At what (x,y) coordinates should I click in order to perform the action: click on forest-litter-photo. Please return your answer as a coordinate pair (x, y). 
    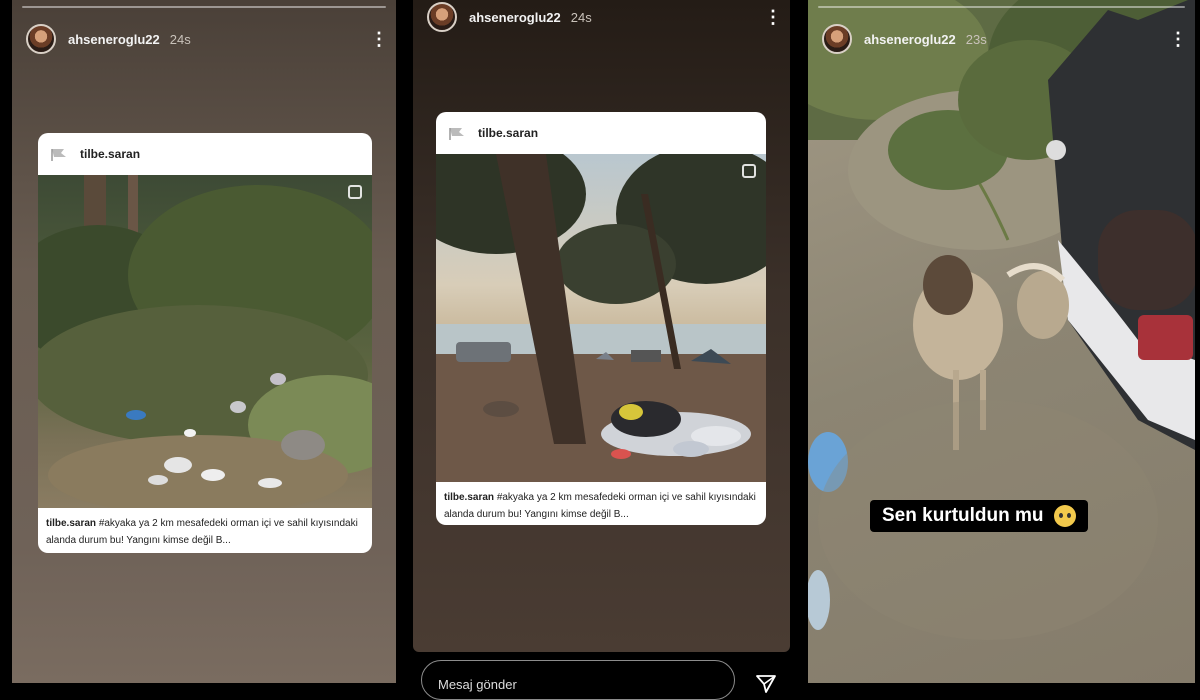
    Looking at the image, I should click on (205, 341).